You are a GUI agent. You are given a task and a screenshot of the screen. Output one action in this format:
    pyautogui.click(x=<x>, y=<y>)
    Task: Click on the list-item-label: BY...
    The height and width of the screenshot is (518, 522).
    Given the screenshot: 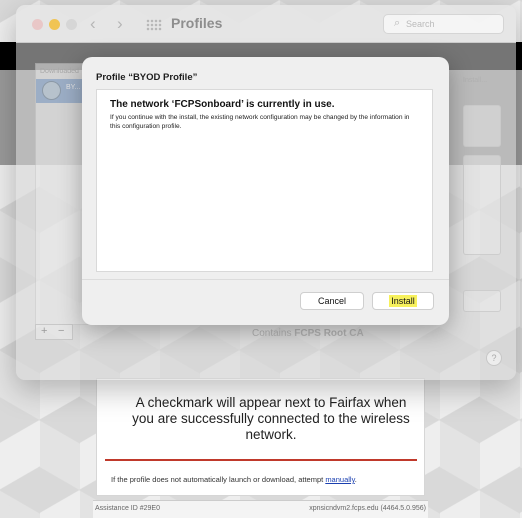 What is the action you would take?
    pyautogui.click(x=73, y=87)
    